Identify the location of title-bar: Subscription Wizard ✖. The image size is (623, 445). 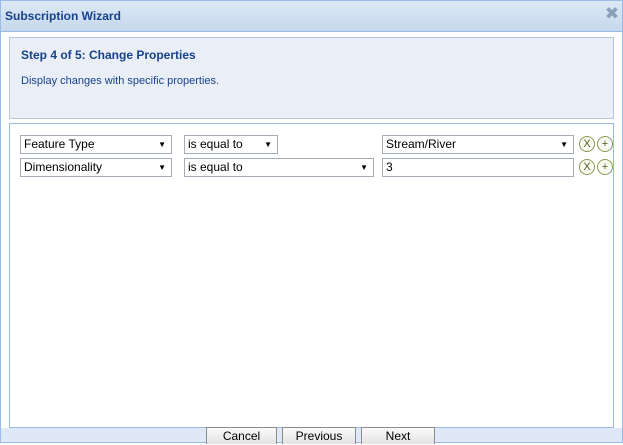
(311, 16).